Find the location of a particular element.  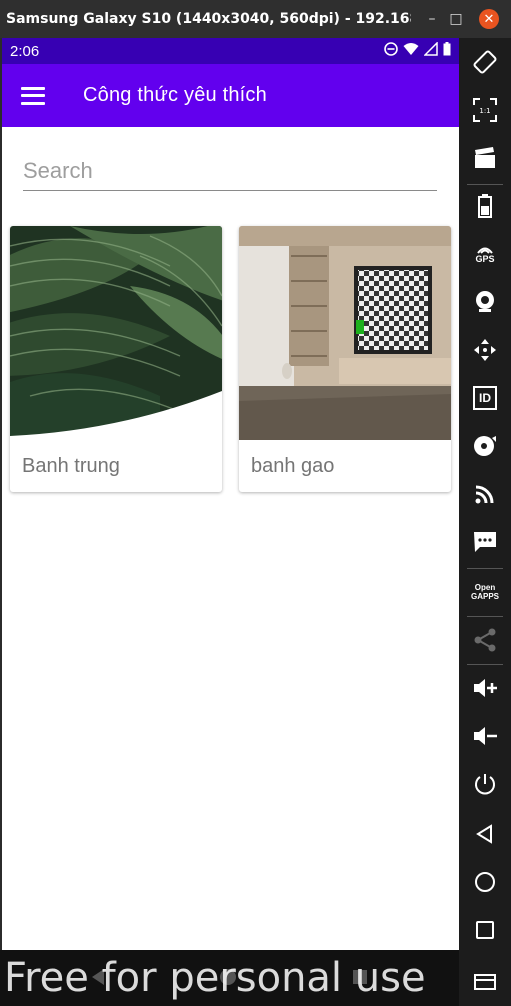

recipe-card: Banh trung is located at coordinates (116, 359).